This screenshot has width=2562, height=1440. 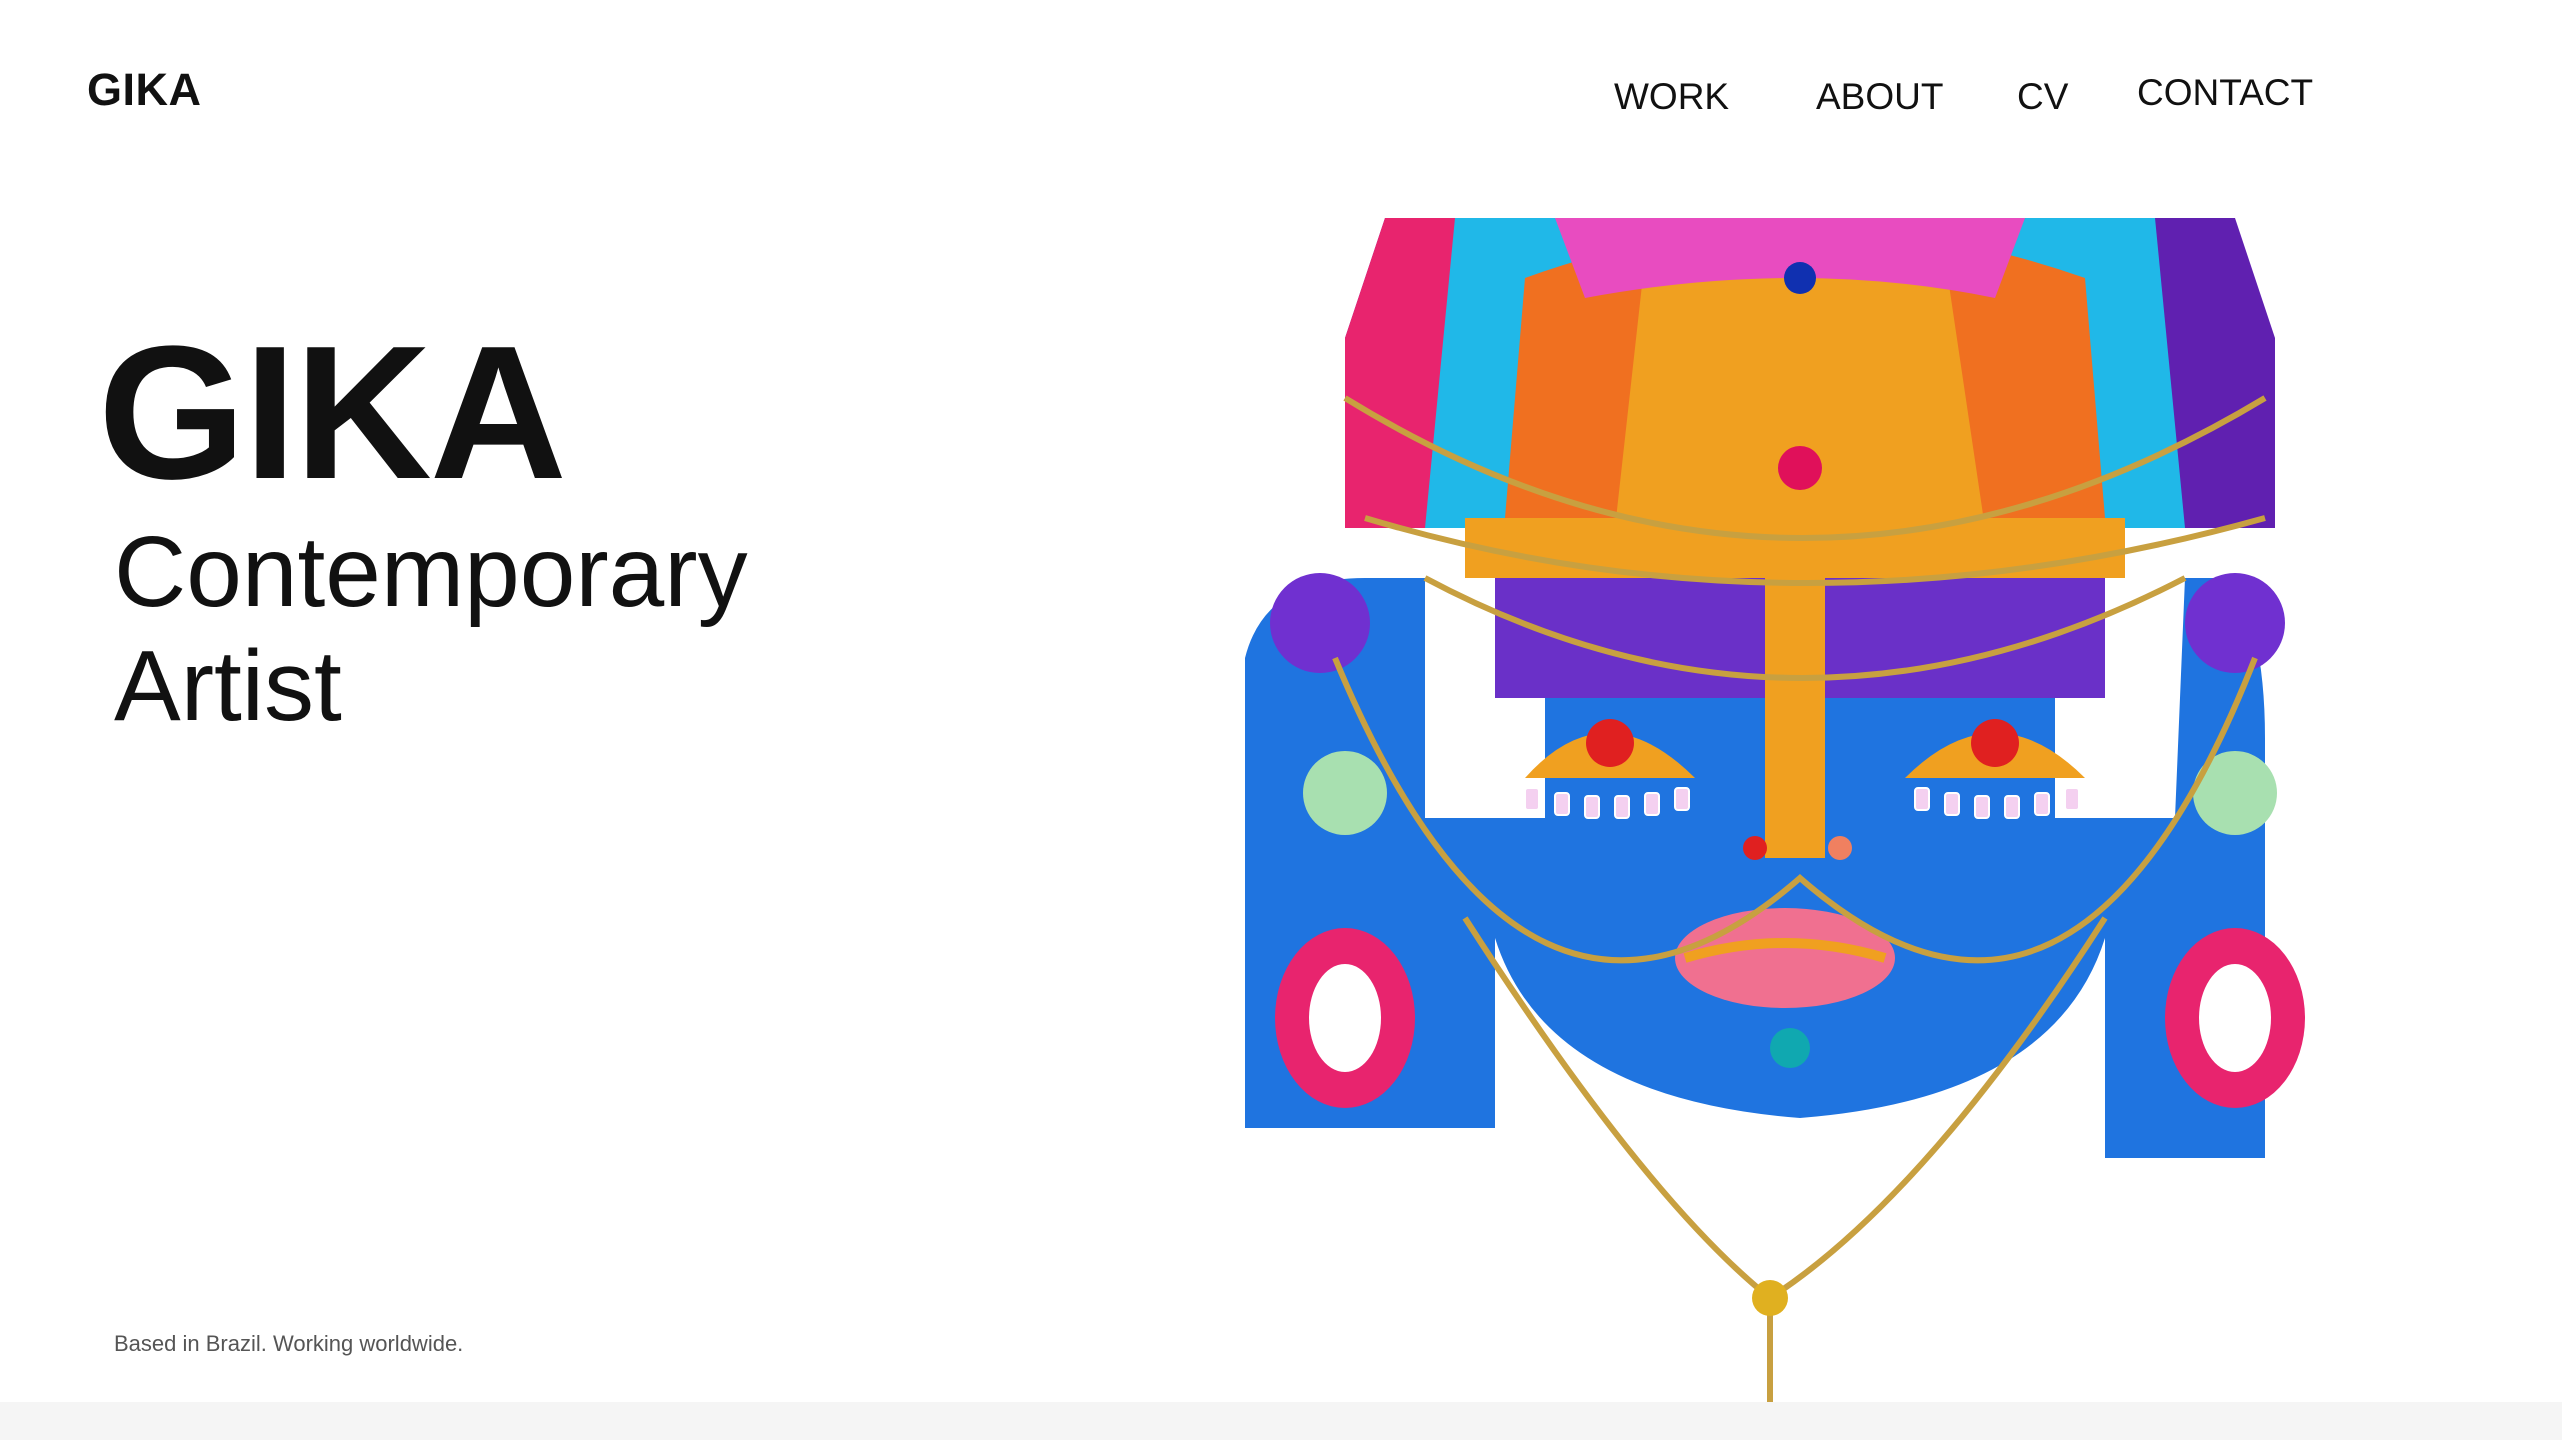 I want to click on hero-title: GIKA, so click(x=332, y=413).